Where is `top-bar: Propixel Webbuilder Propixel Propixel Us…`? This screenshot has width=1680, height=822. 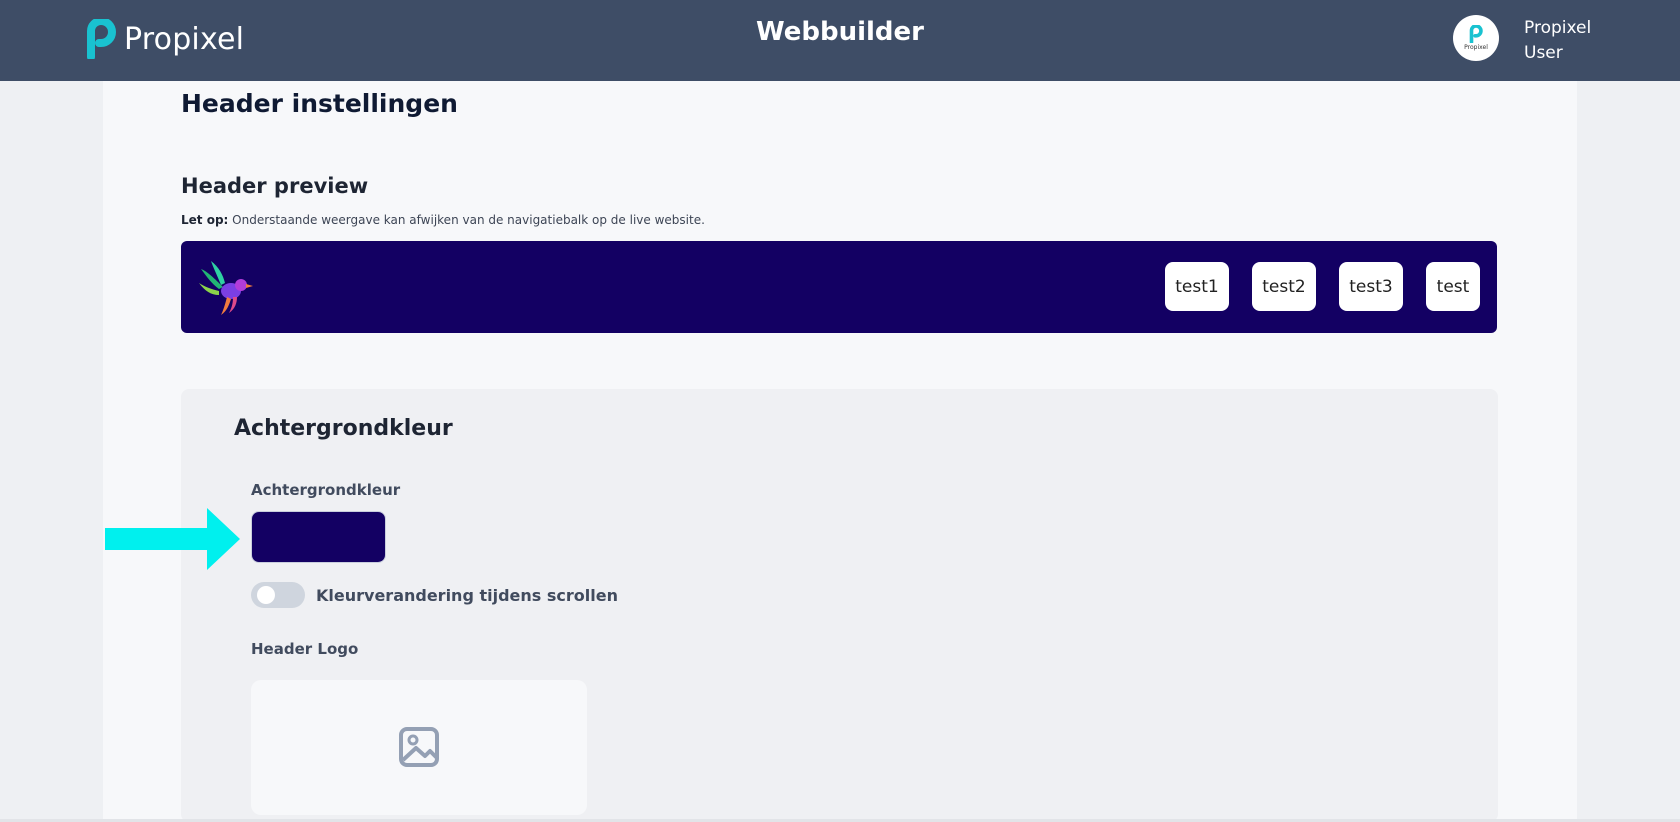 top-bar: Propixel Webbuilder Propixel Propixel Us… is located at coordinates (840, 40).